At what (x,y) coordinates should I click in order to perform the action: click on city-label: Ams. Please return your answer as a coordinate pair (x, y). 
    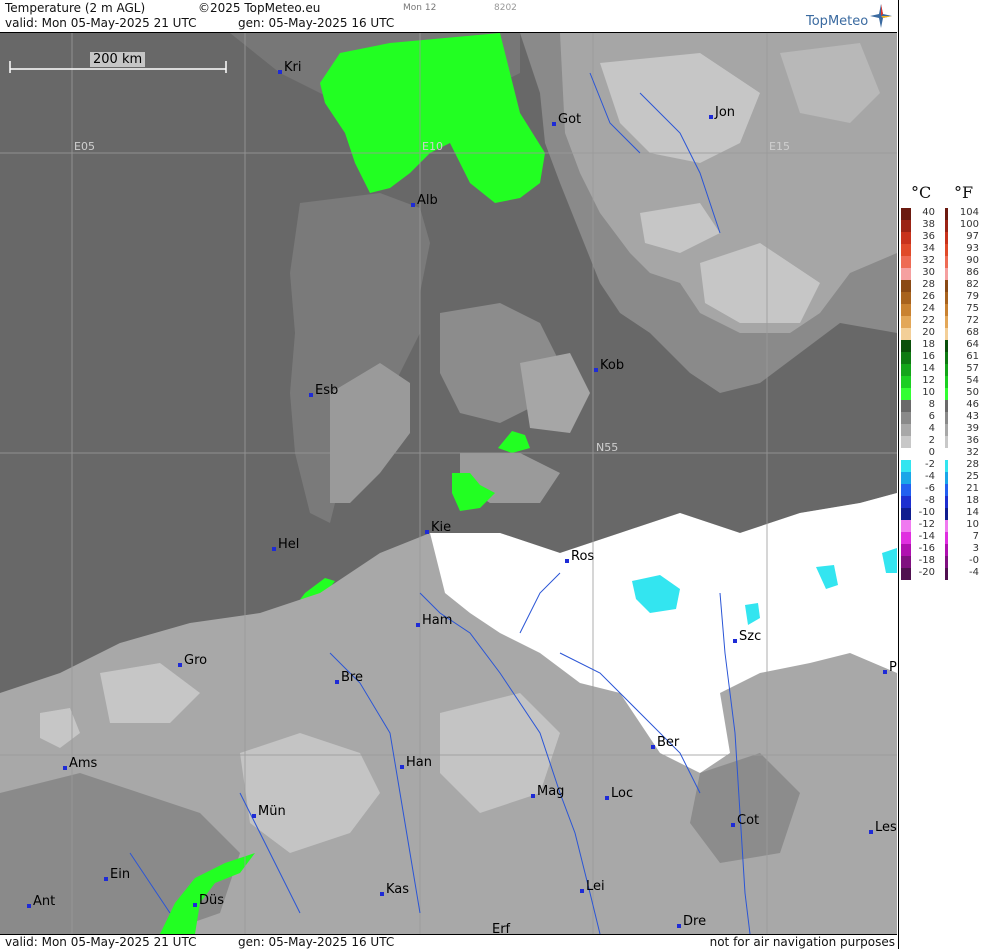
    Looking at the image, I should click on (80, 763).